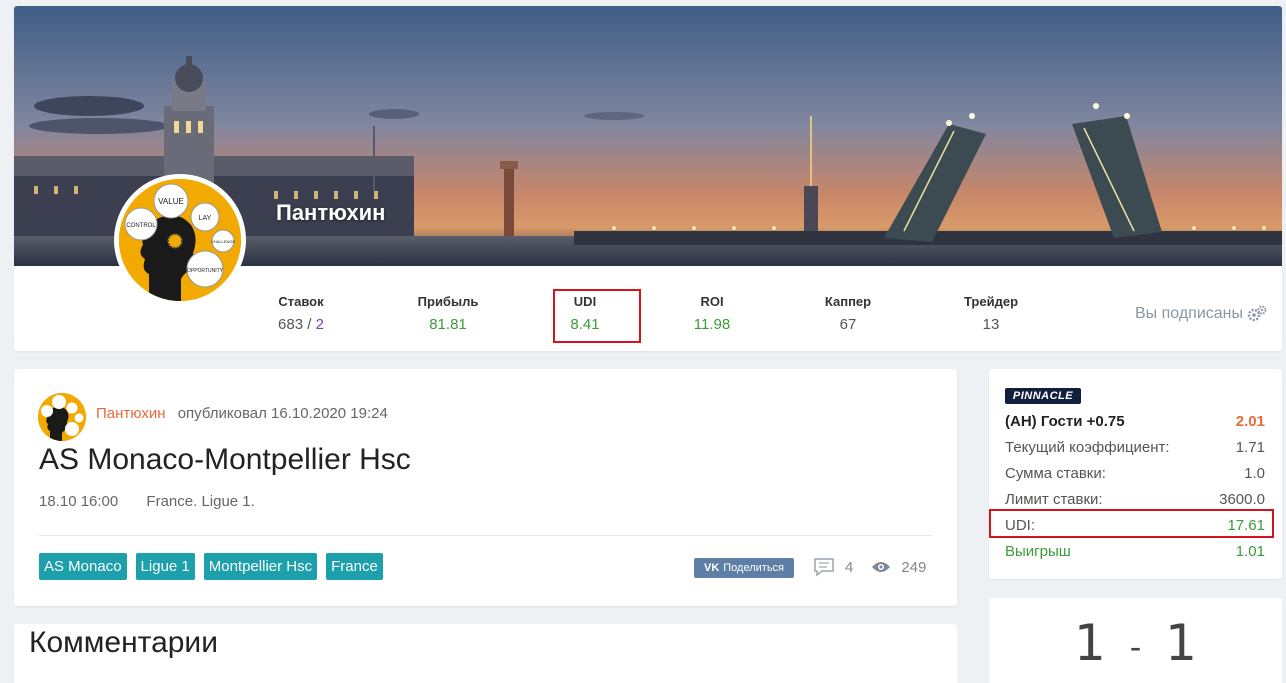 This screenshot has width=1286, height=683. What do you see at coordinates (1054, 499) in the screenshot?
I see `bet-row-label: Лимит ставки:` at bounding box center [1054, 499].